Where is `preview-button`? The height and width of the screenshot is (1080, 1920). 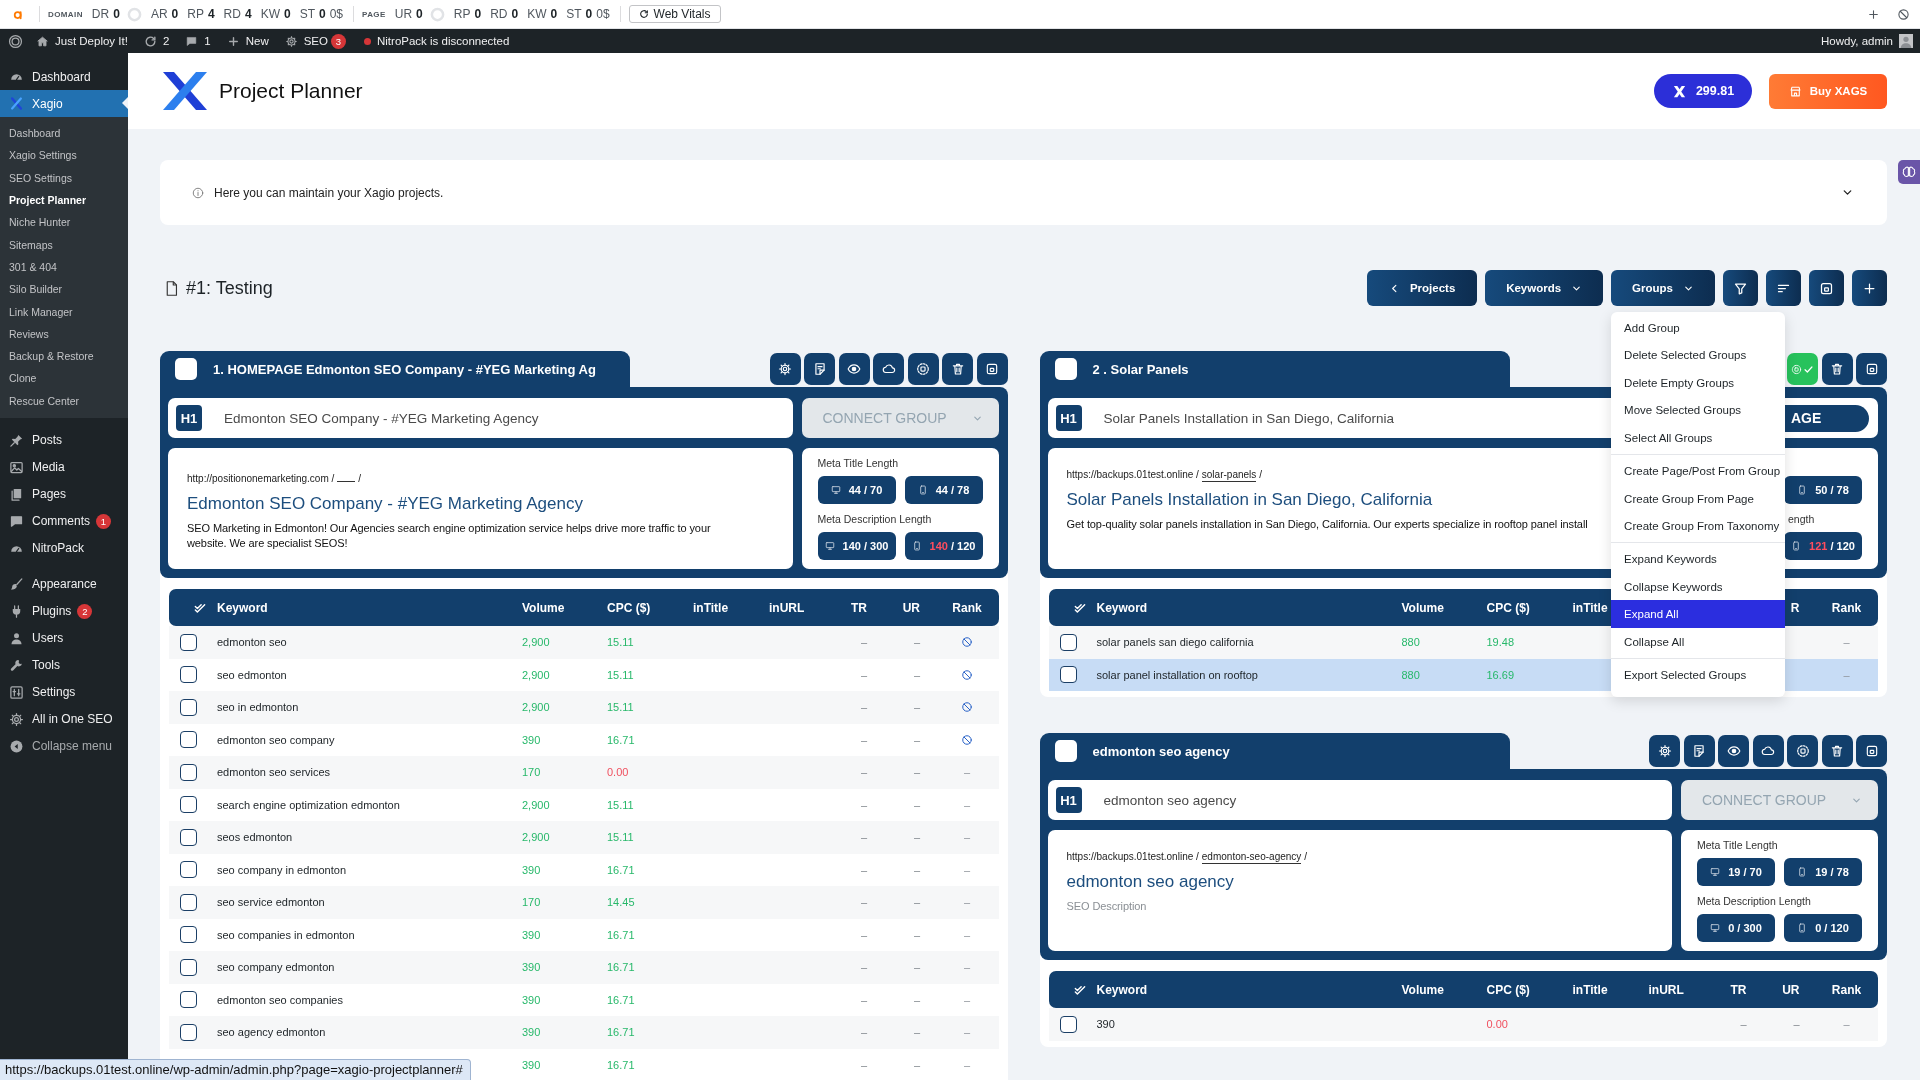
preview-button is located at coordinates (854, 369).